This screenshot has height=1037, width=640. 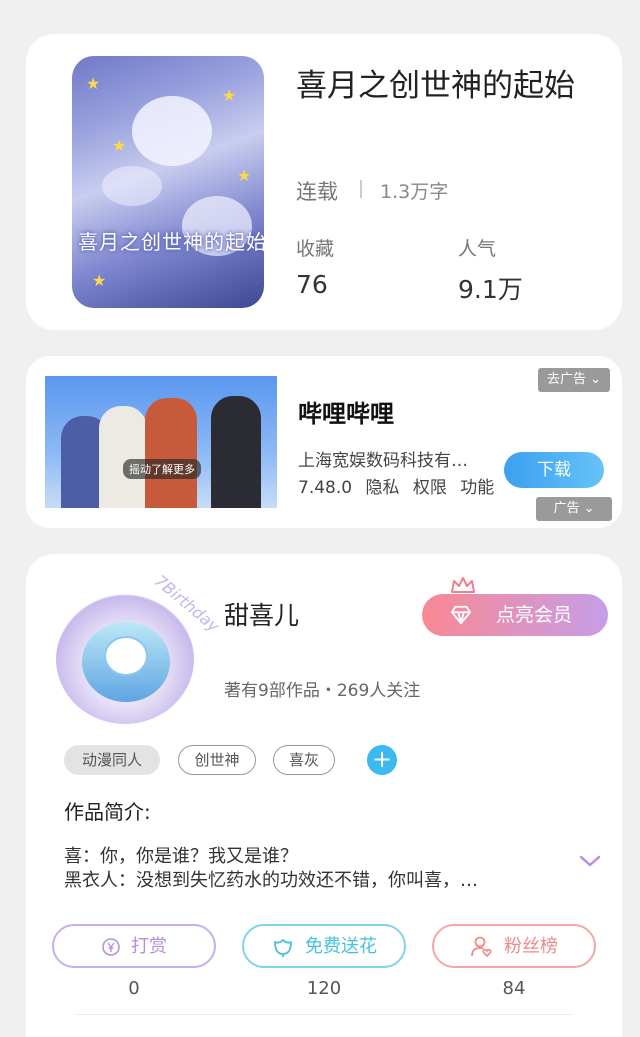 What do you see at coordinates (430, 488) in the screenshot?
I see `ad-permissions-link: 权限` at bounding box center [430, 488].